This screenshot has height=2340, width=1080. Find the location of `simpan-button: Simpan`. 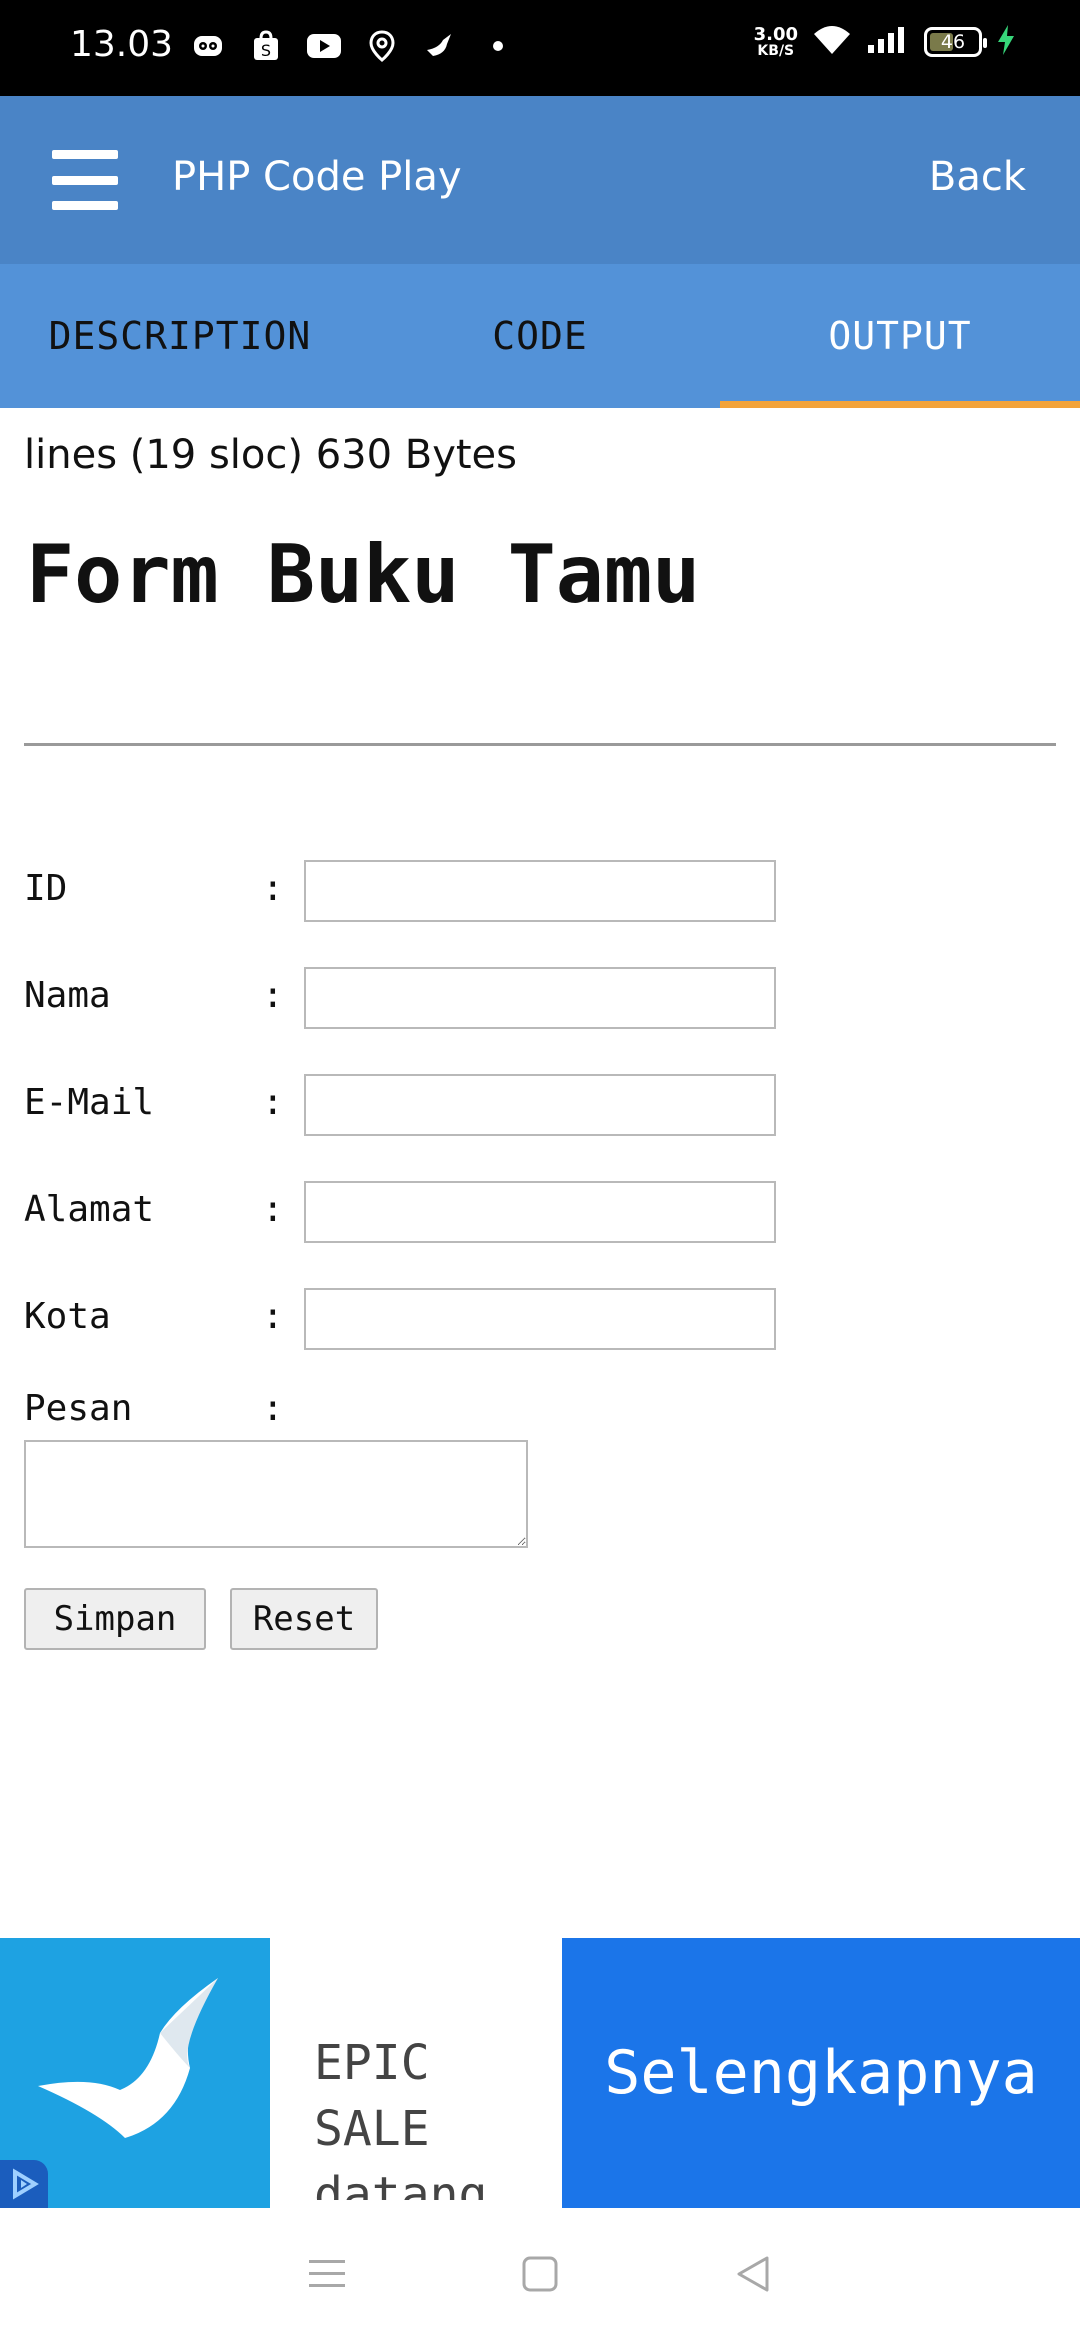

simpan-button: Simpan is located at coordinates (115, 1619).